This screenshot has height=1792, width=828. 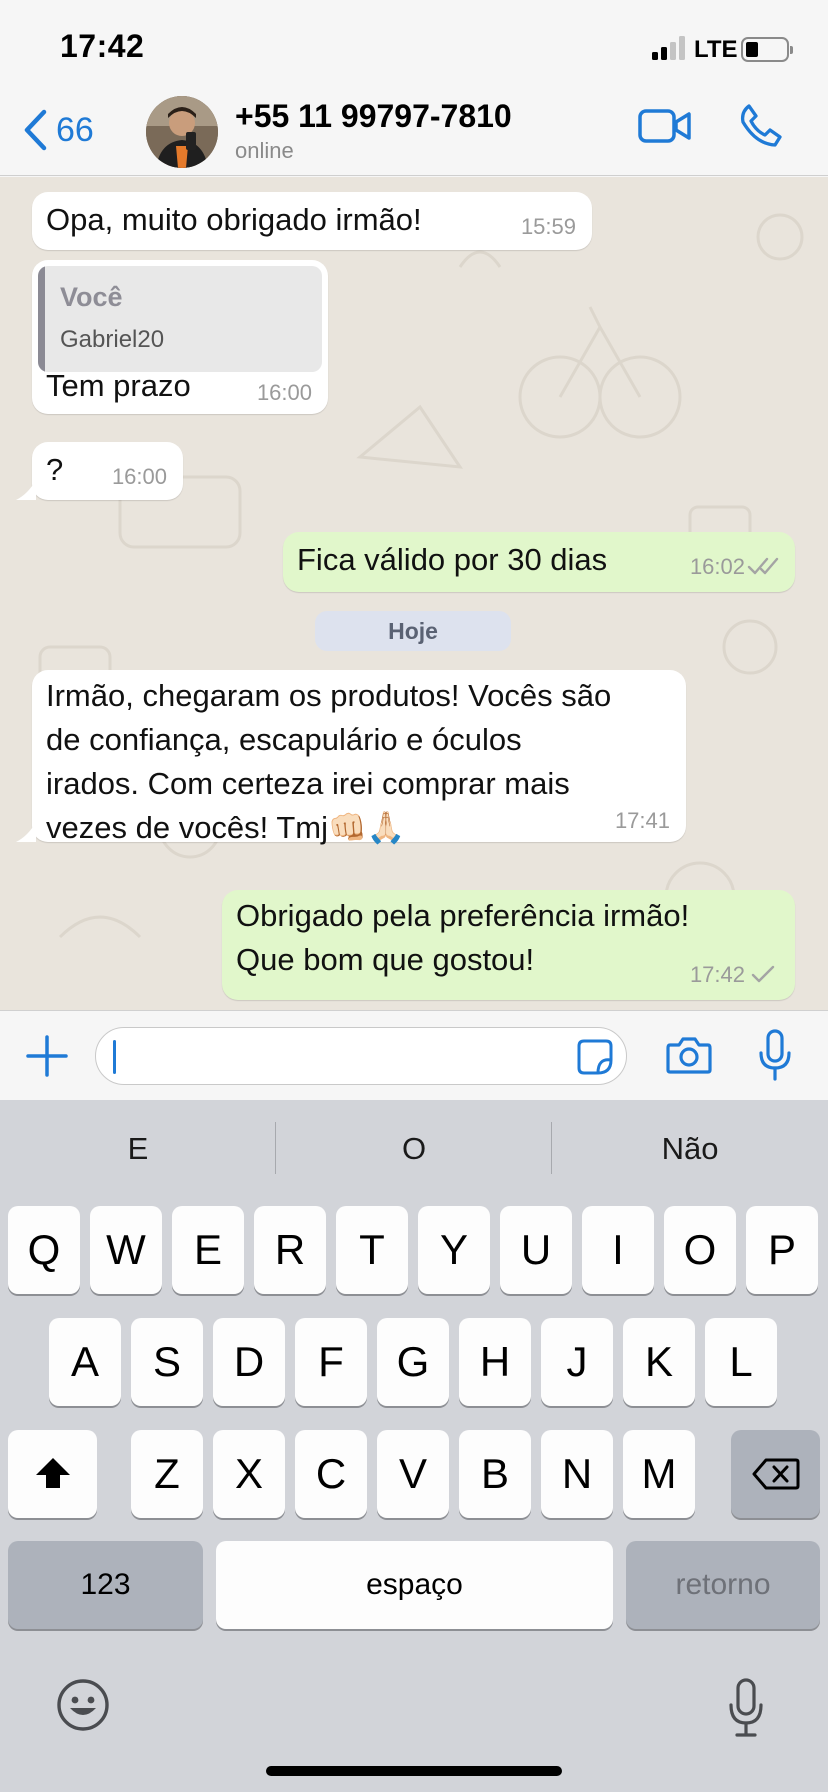 What do you see at coordinates (463, 915) in the screenshot?
I see `message-text-line: Obrigado pela preferência irmão!` at bounding box center [463, 915].